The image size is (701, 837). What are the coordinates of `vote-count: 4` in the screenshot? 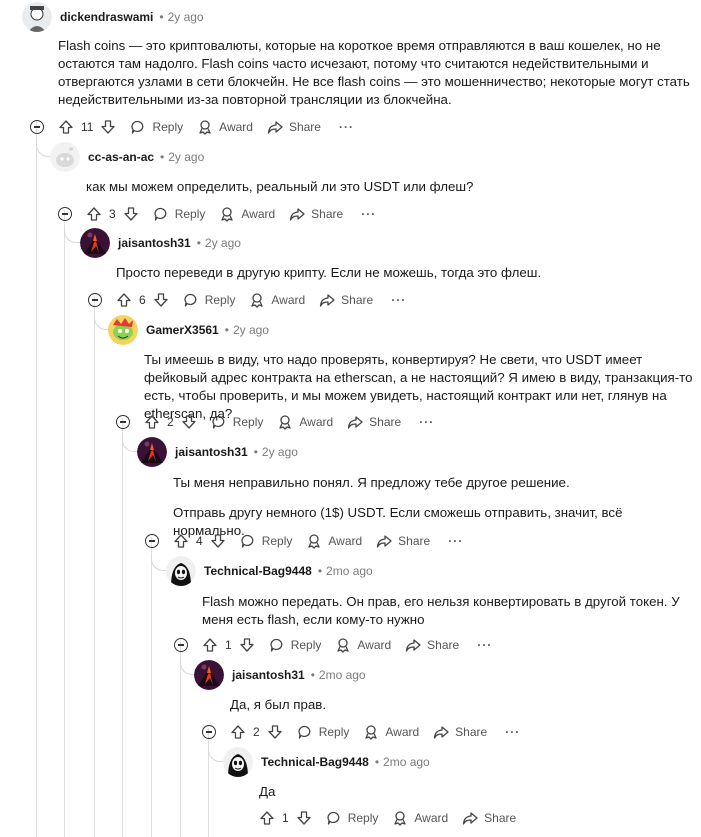 It's located at (199, 541).